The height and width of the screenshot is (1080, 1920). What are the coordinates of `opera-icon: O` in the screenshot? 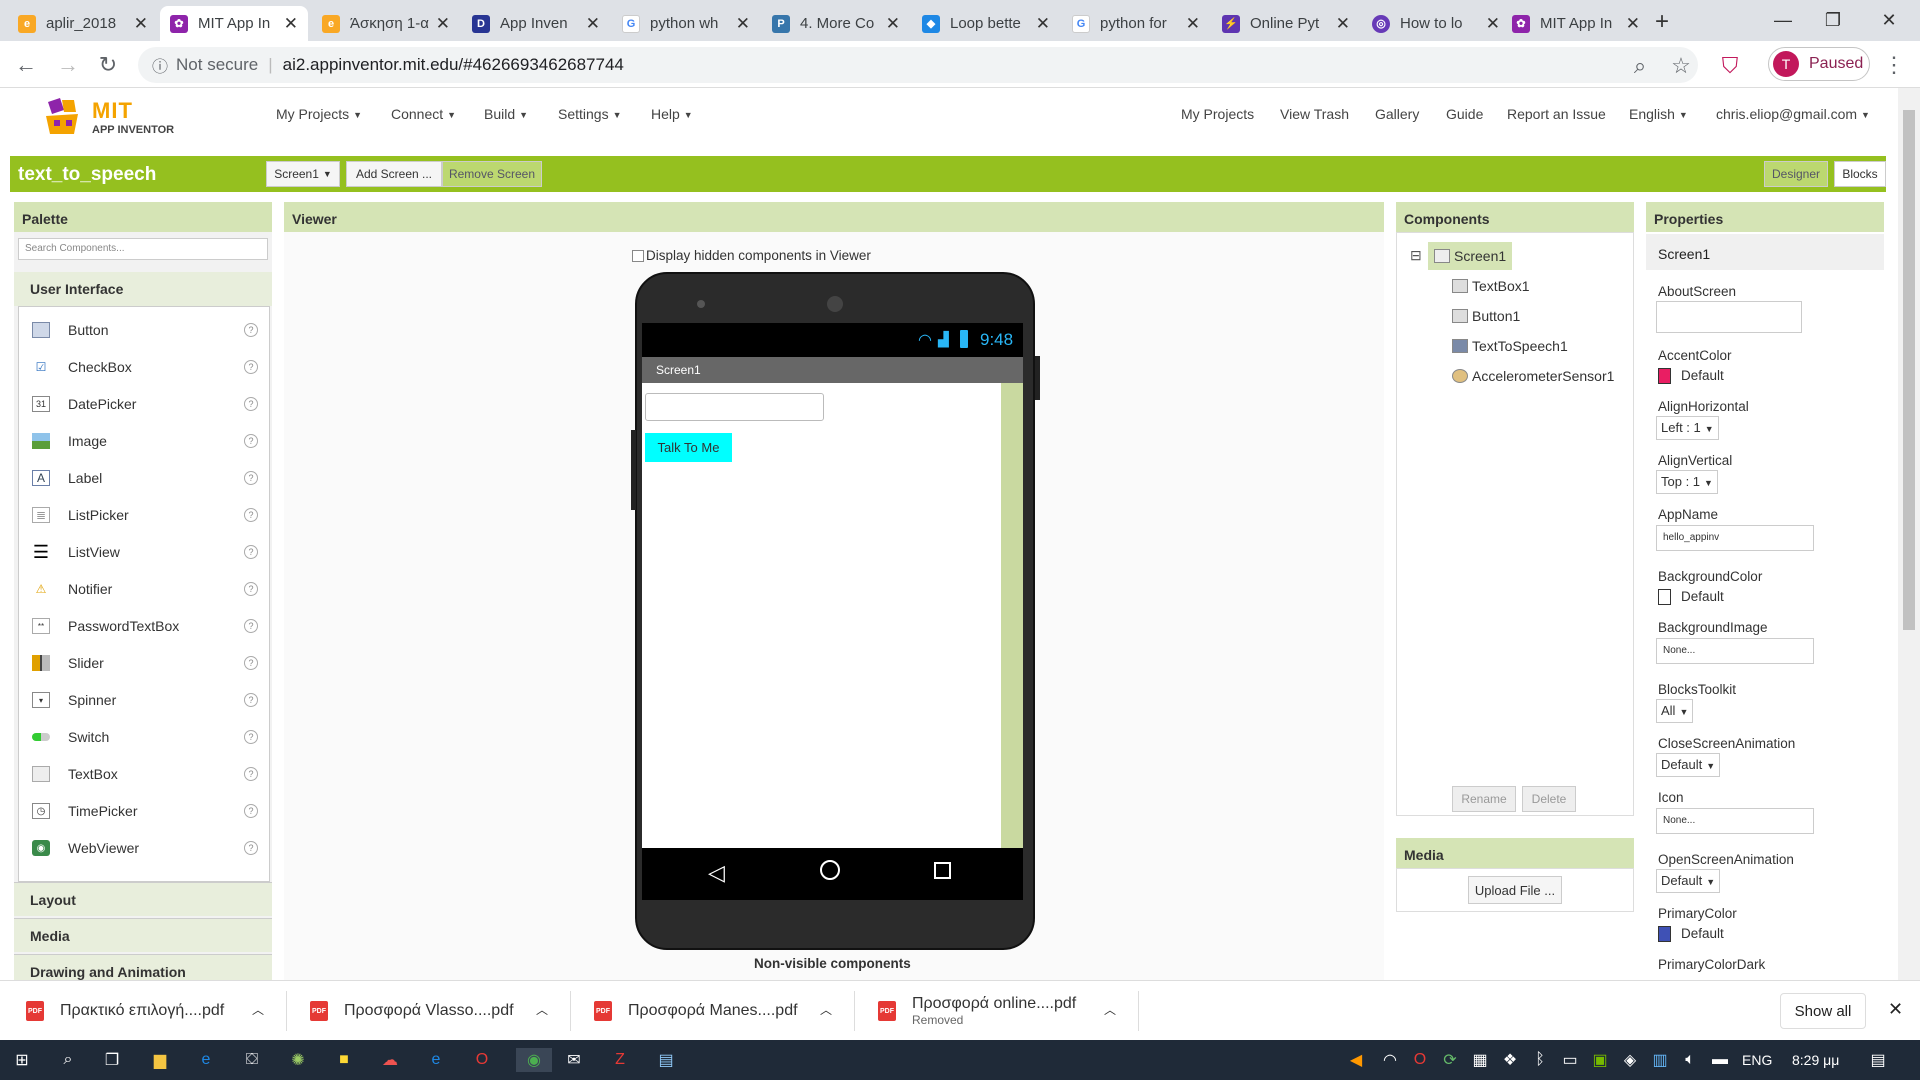 It's located at (482, 1060).